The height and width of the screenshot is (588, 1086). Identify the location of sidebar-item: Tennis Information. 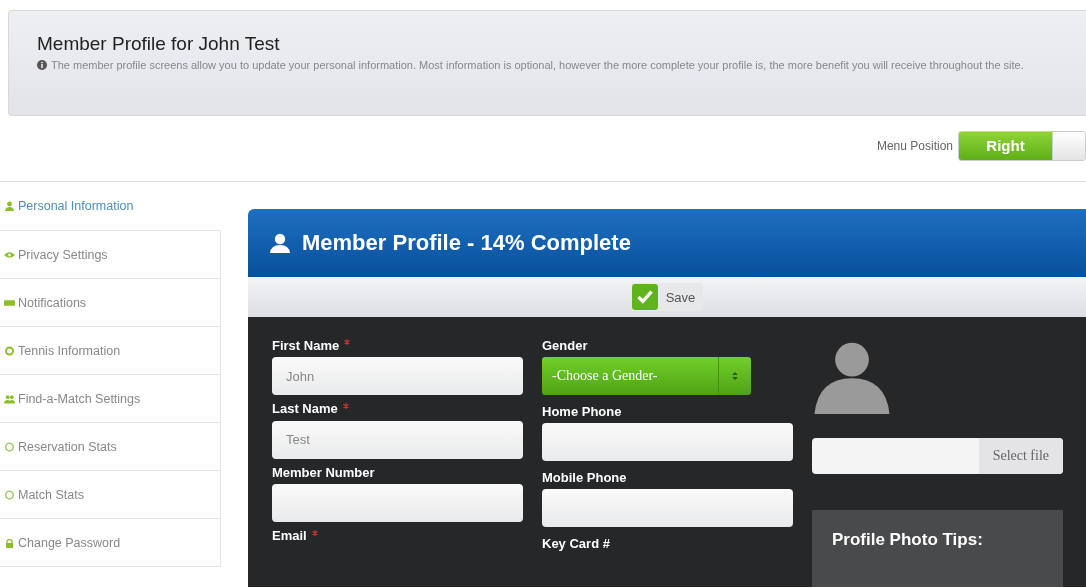
(110, 351).